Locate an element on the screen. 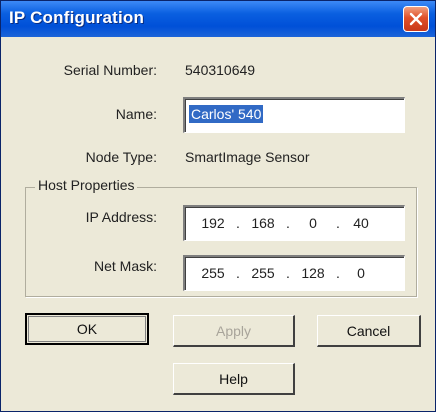  help-button: Help is located at coordinates (234, 379).